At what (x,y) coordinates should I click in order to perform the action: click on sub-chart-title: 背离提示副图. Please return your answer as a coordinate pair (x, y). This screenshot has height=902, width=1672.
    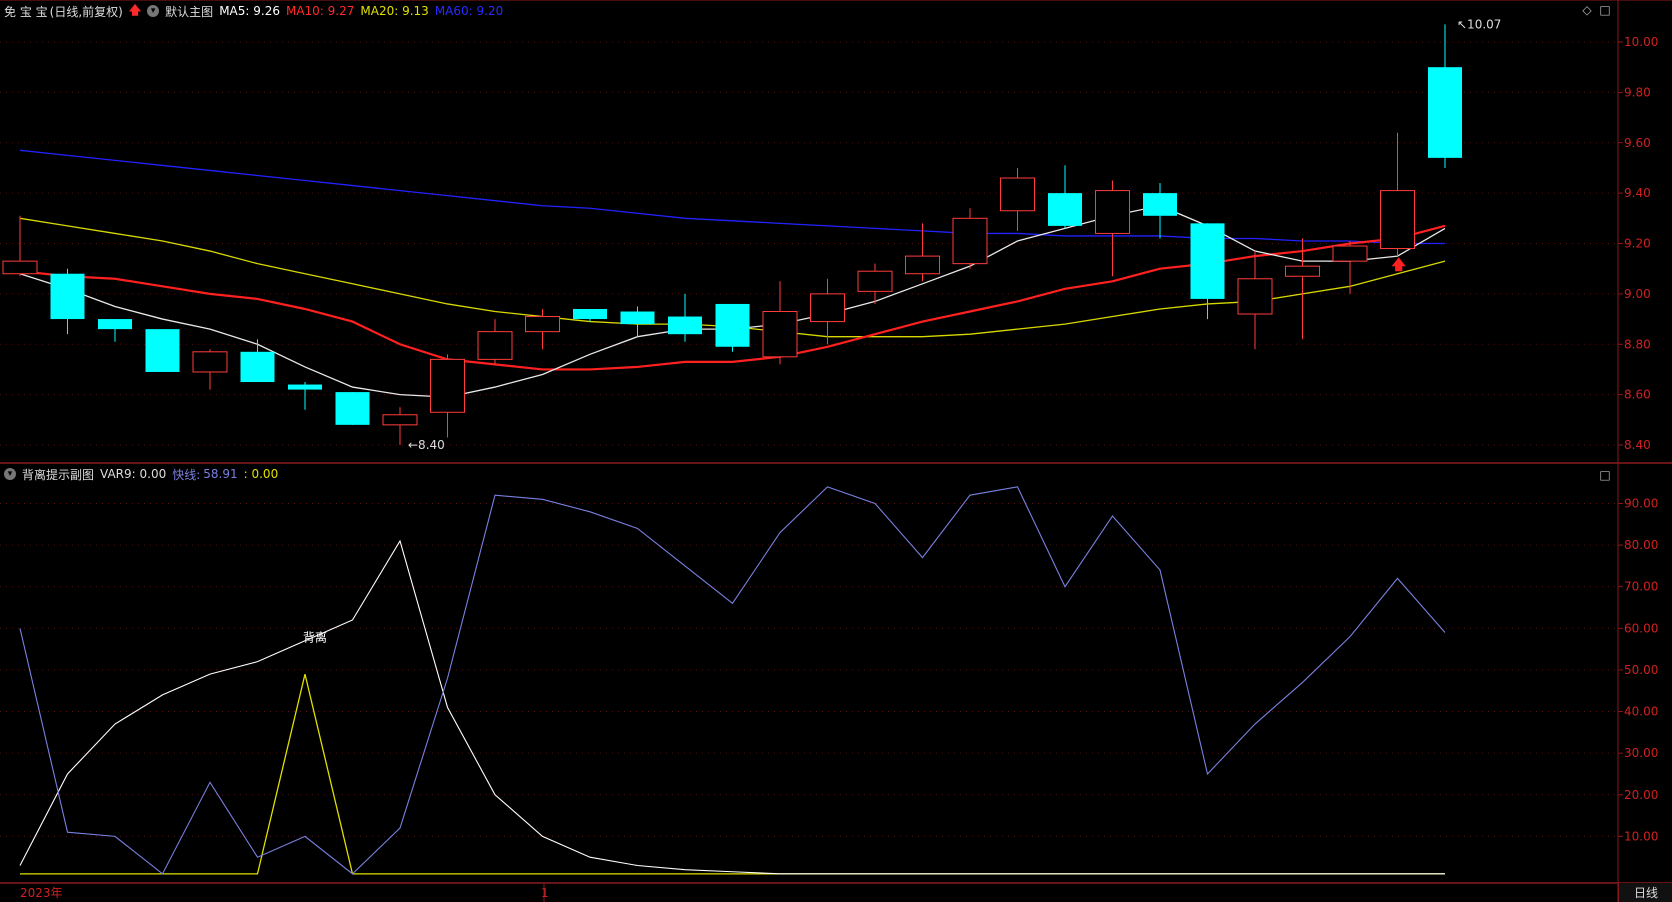
    Looking at the image, I should click on (58, 474).